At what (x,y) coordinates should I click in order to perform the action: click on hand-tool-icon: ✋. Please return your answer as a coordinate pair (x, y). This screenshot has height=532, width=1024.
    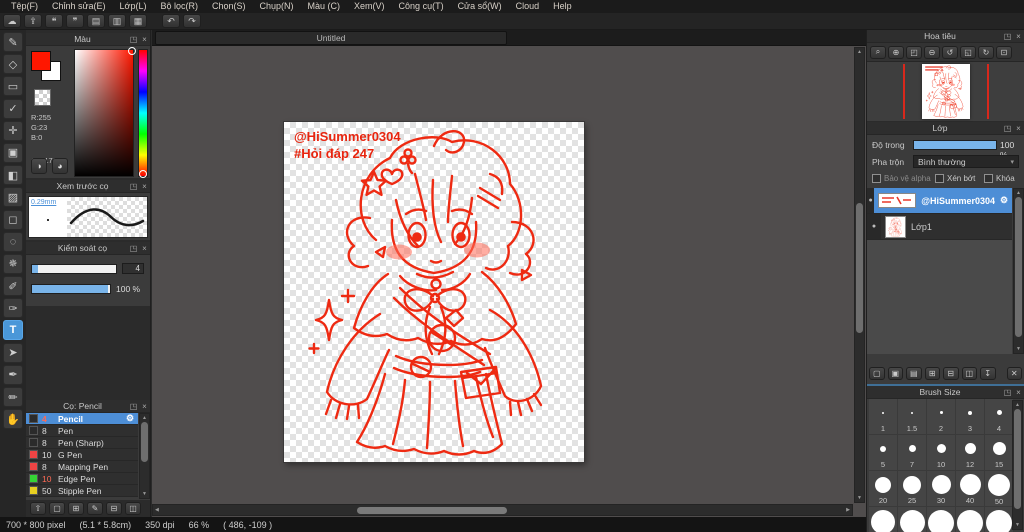
    Looking at the image, I should click on (13, 419).